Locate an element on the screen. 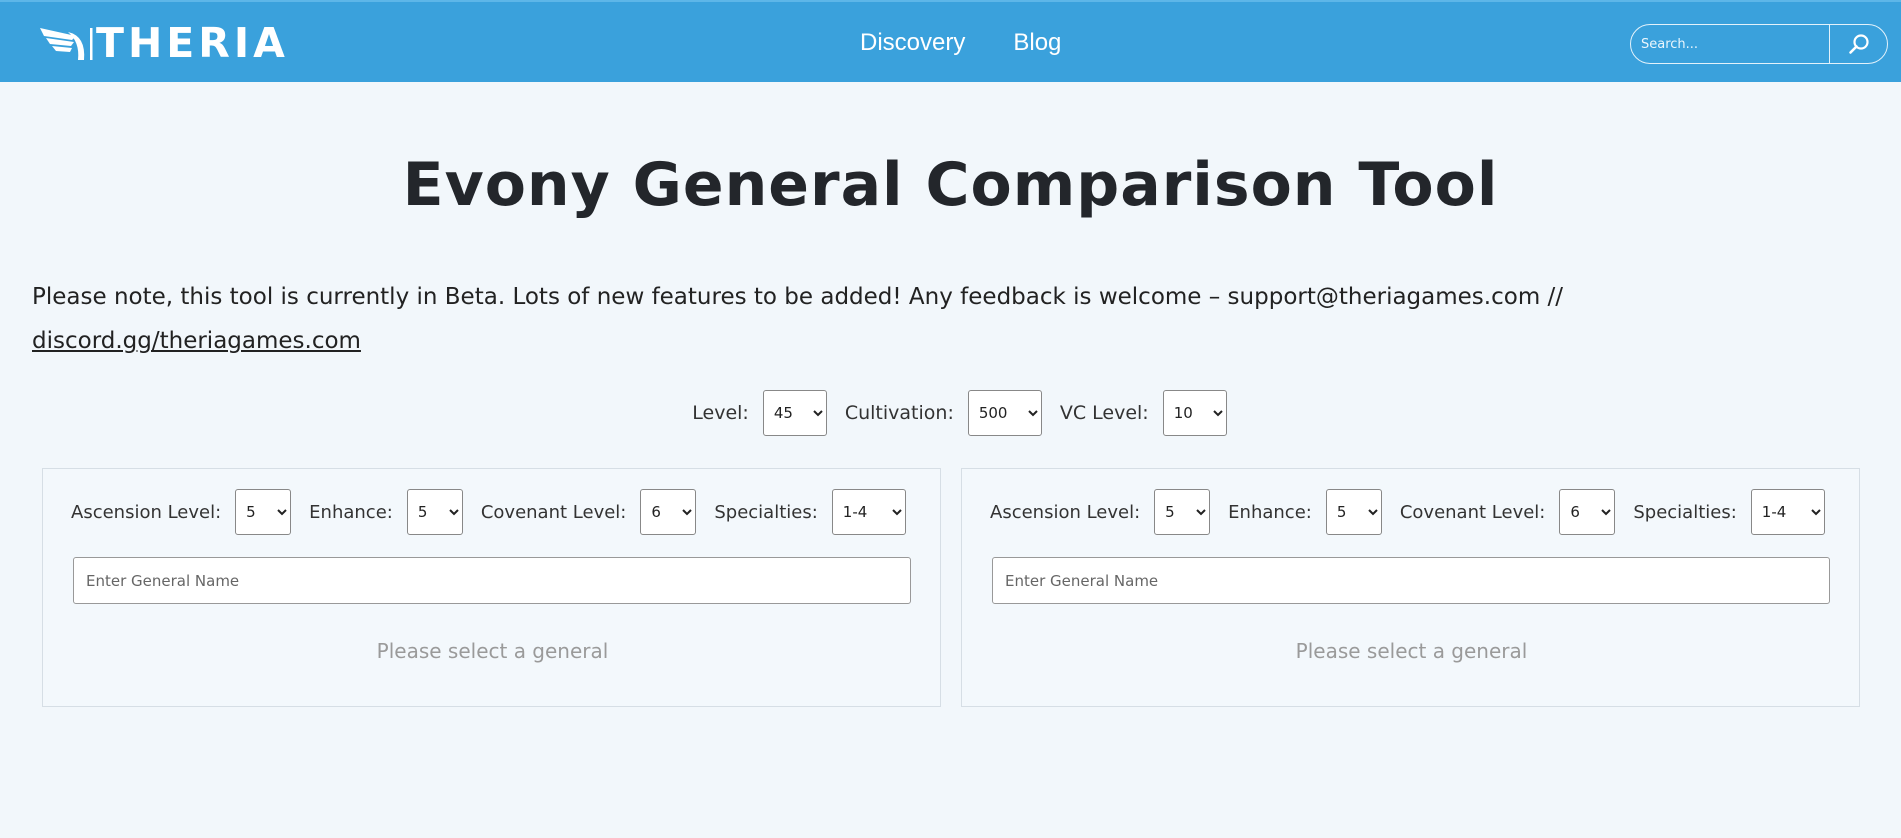  search-box is located at coordinates (1759, 44).